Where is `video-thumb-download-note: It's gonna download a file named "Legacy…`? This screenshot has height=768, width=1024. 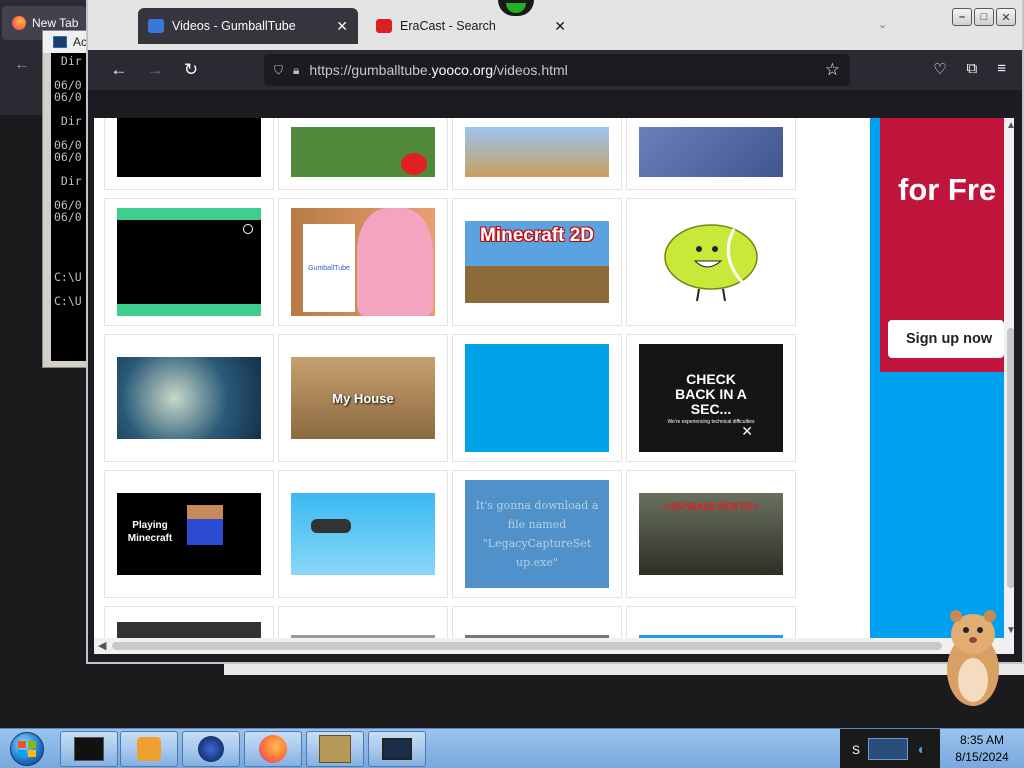
video-thumb-download-note: It's gonna download a file named "Legacy… is located at coordinates (537, 534).